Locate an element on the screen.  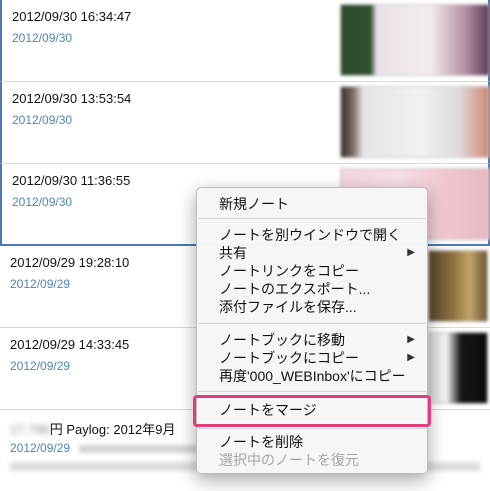
menu-item-recopy: 再度'000_WEBInbox'にコピー is located at coordinates (312, 376).